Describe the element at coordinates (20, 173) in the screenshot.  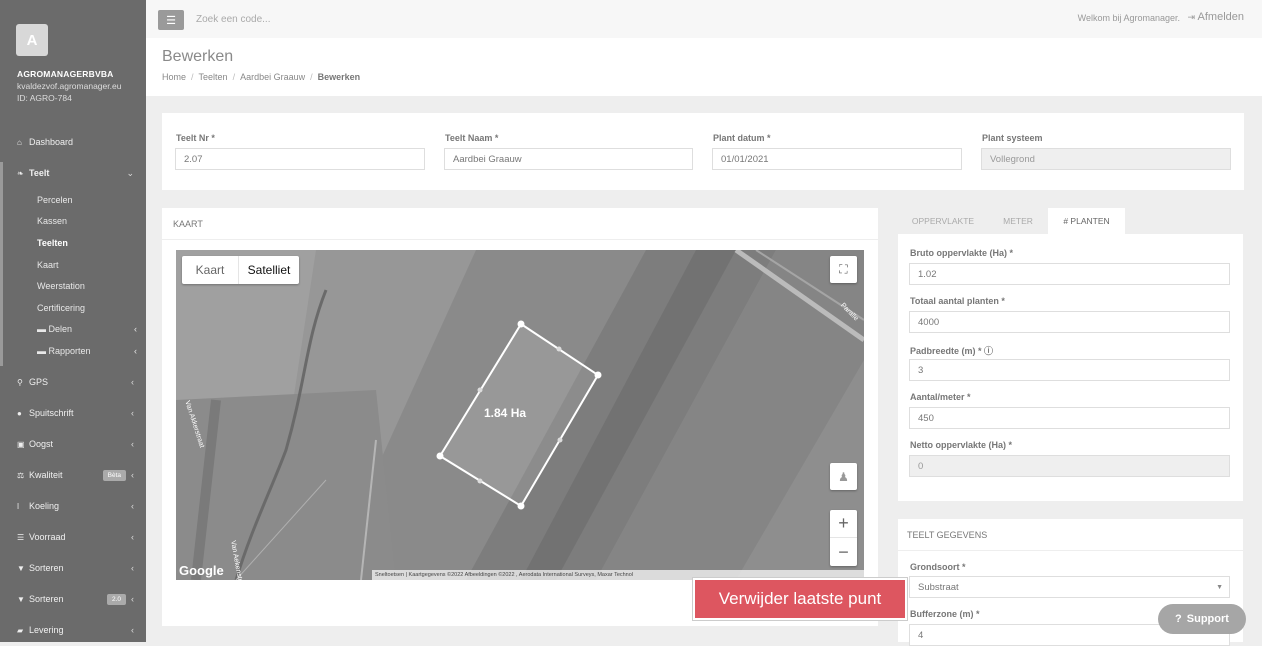
I see `leaf-icon: ❧` at that location.